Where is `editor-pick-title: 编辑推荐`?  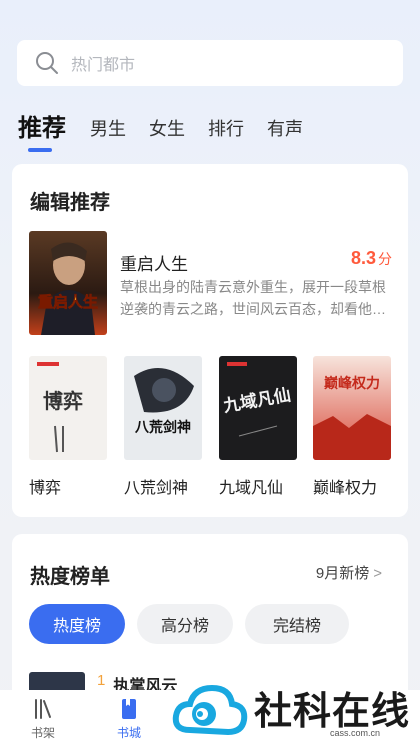 editor-pick-title: 编辑推荐 is located at coordinates (70, 203).